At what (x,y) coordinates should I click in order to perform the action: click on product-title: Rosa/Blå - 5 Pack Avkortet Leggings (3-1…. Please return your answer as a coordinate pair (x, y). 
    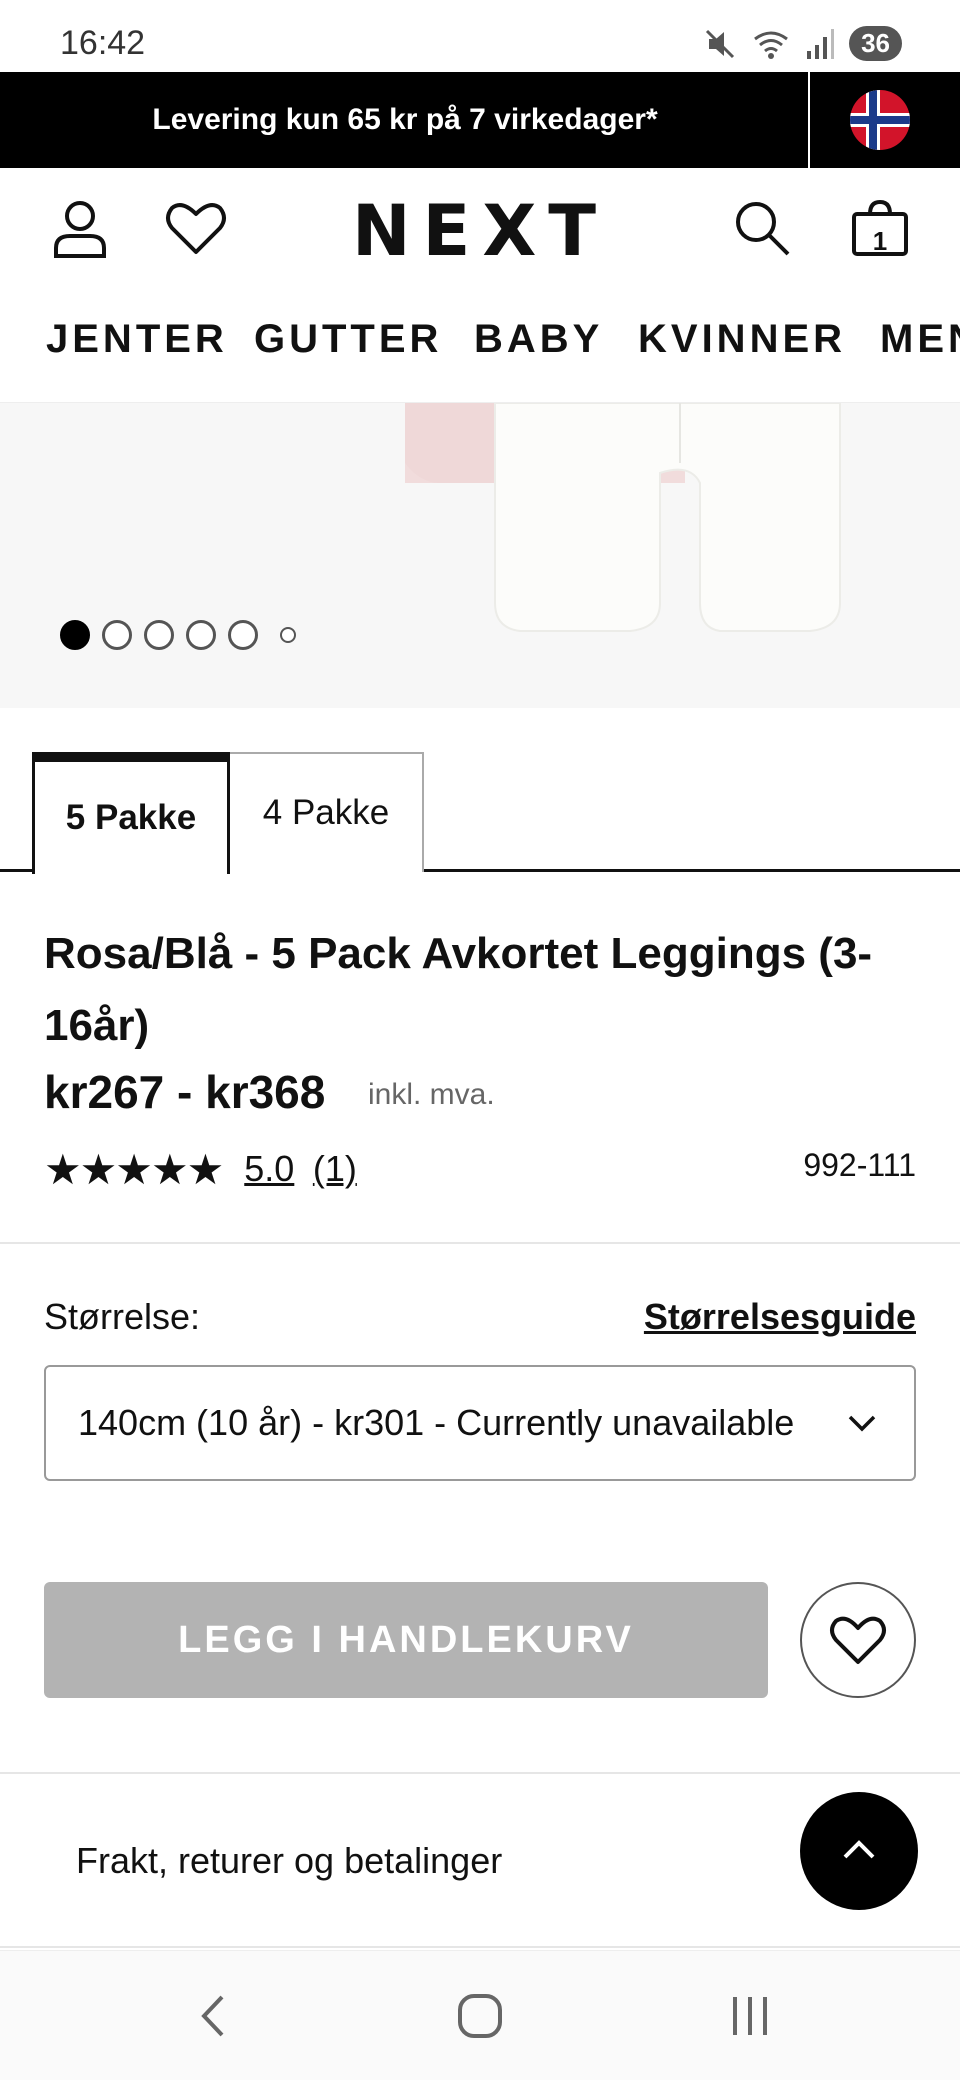
    Looking at the image, I should click on (458, 989).